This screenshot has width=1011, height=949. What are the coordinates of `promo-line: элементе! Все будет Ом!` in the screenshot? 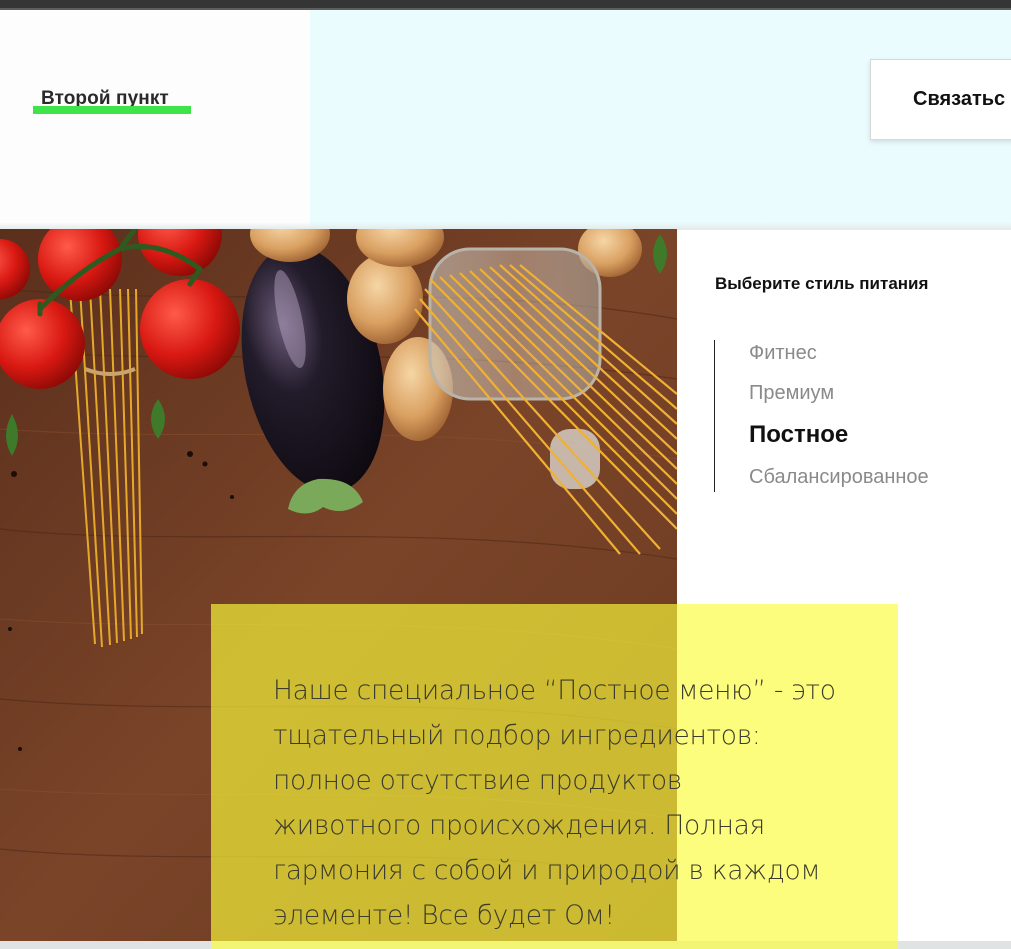 It's located at (444, 915).